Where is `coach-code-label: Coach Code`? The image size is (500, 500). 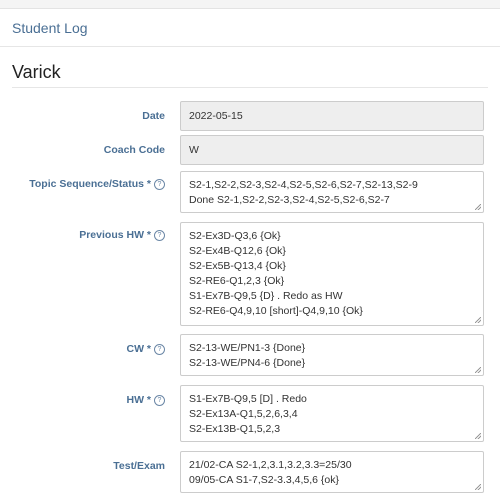
coach-code-label: Coach Code is located at coordinates (134, 150).